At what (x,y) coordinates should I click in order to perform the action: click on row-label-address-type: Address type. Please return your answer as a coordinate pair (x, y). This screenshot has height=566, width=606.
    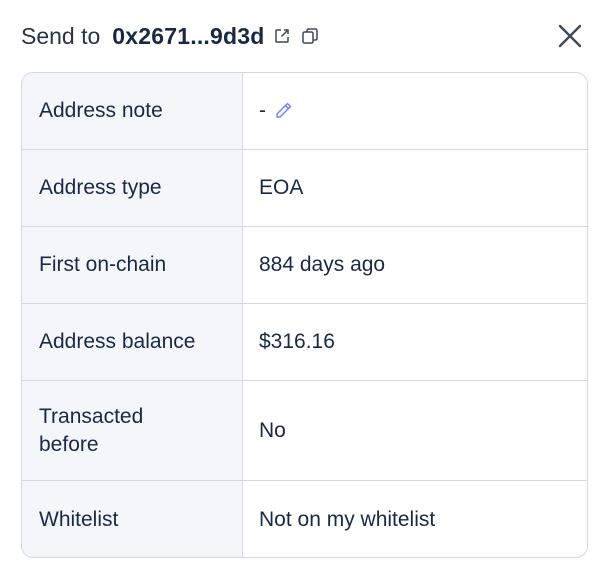
    Looking at the image, I should click on (132, 188).